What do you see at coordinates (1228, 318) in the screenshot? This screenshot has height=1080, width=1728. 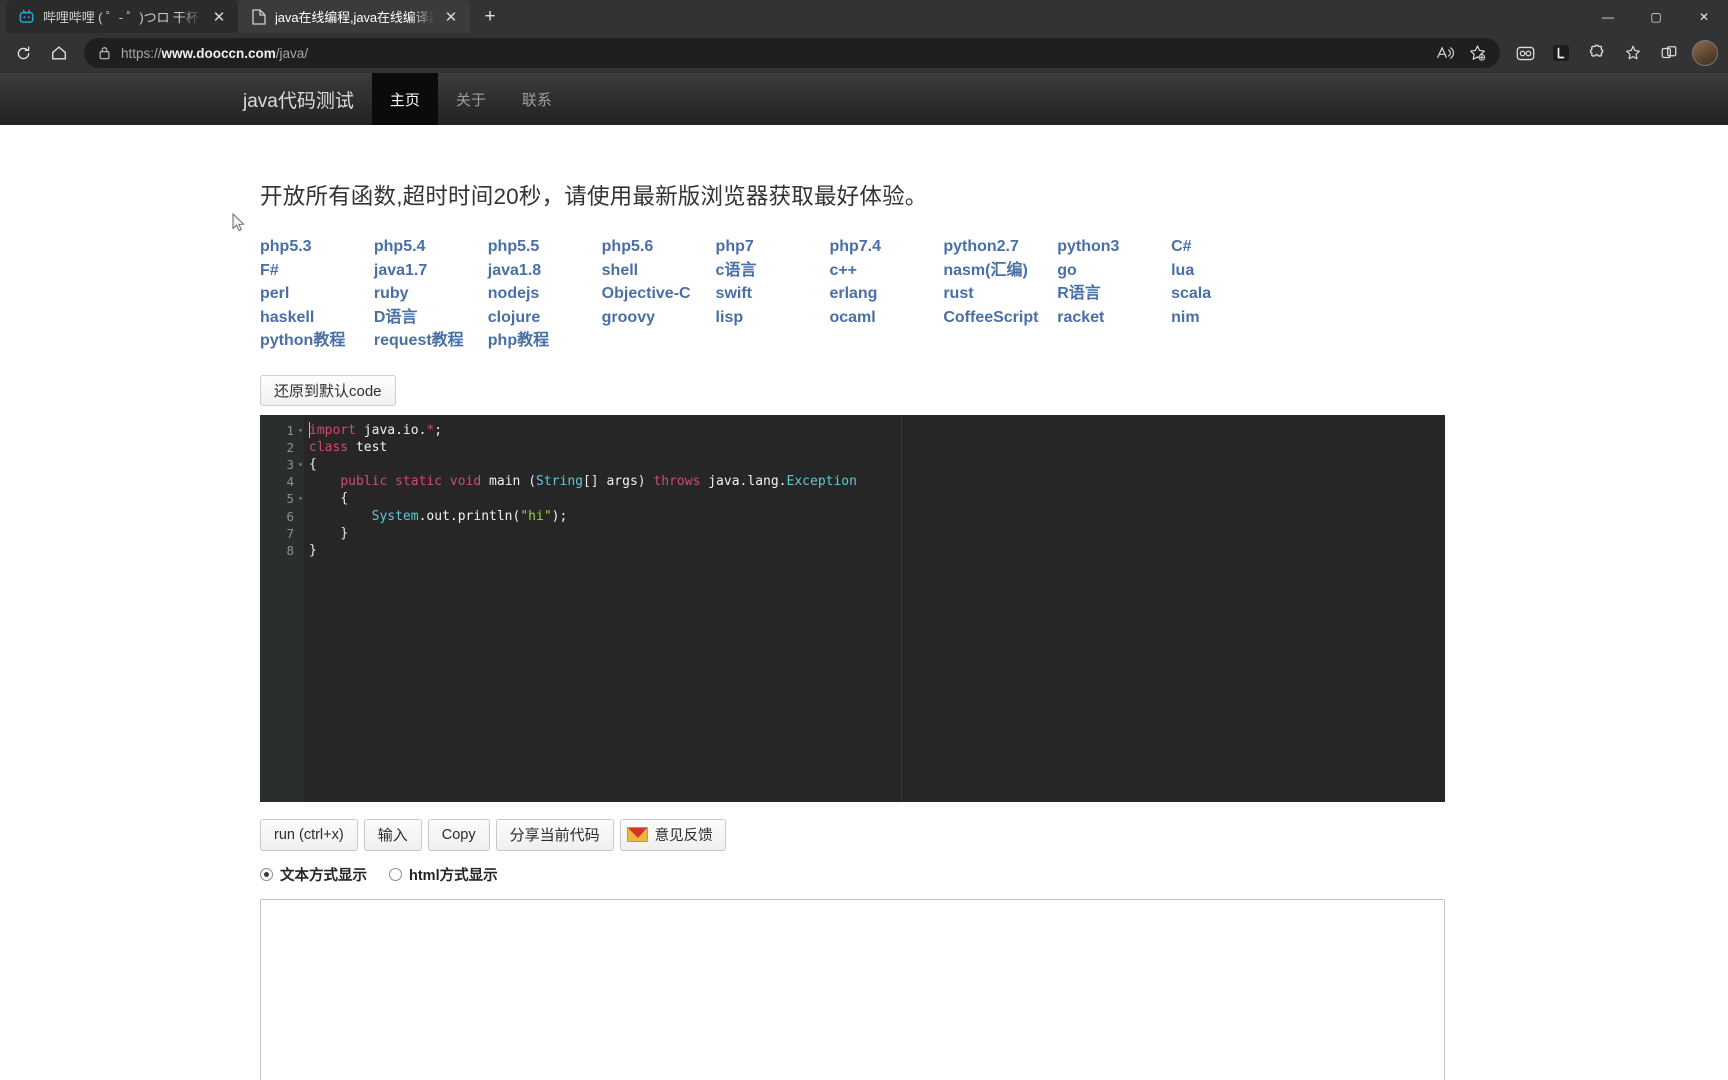 I see `lang-link: nim` at bounding box center [1228, 318].